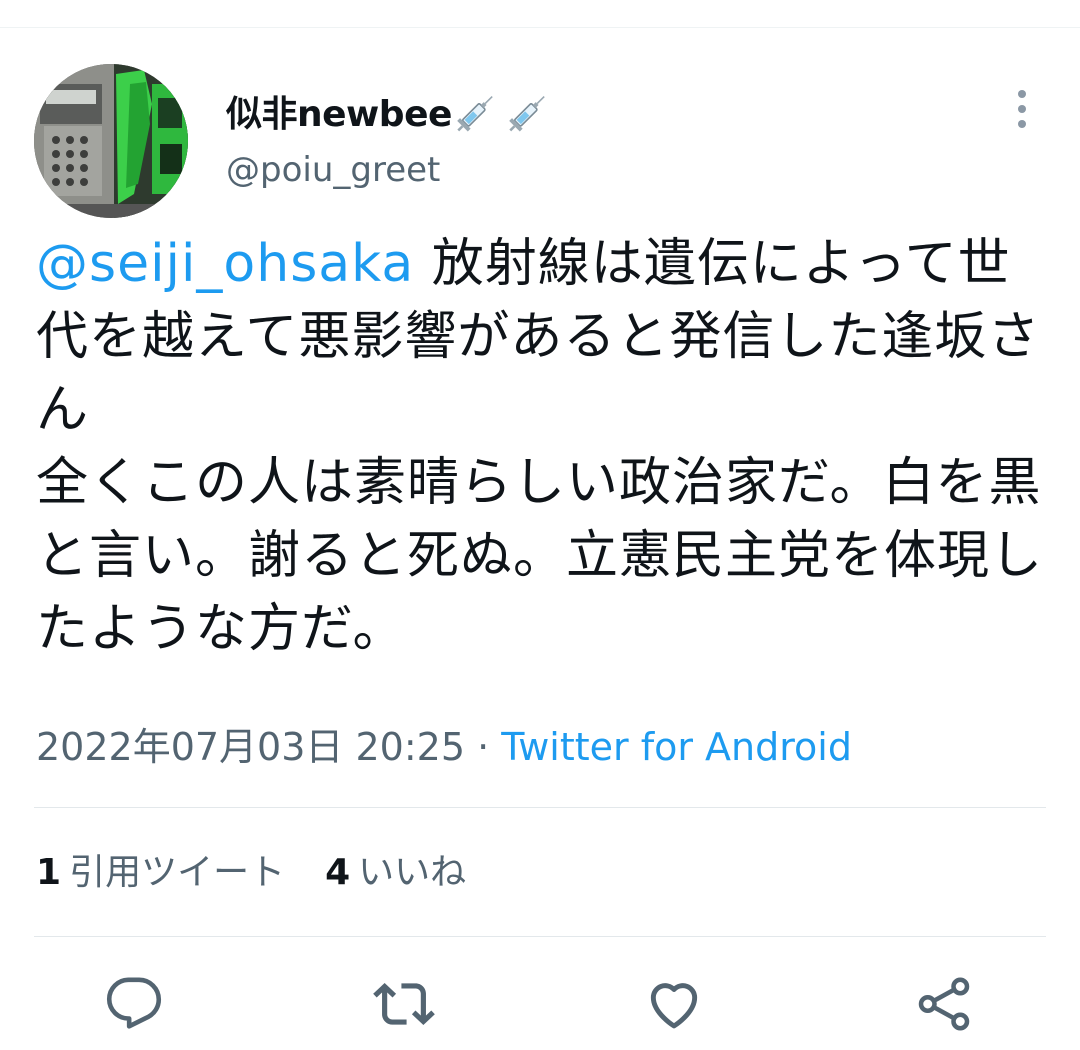 This screenshot has height=1050, width=1080. I want to click on action-bar, so click(540, 1007).